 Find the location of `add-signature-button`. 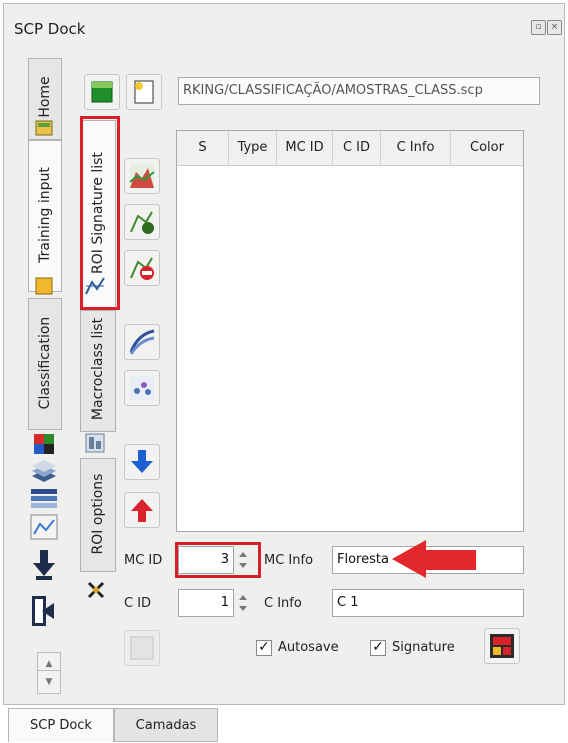

add-signature-button is located at coordinates (142, 222).